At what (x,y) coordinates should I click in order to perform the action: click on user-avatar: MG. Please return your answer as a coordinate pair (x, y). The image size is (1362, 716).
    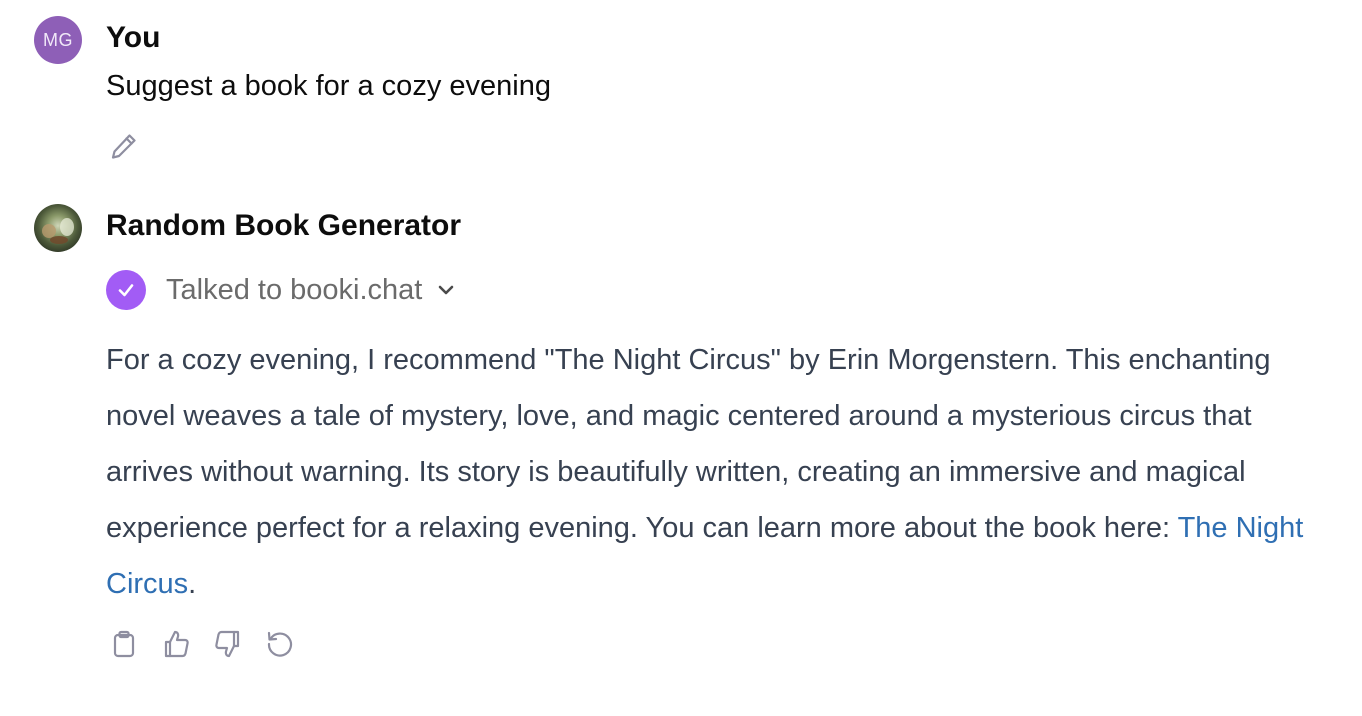
    Looking at the image, I should click on (58, 40).